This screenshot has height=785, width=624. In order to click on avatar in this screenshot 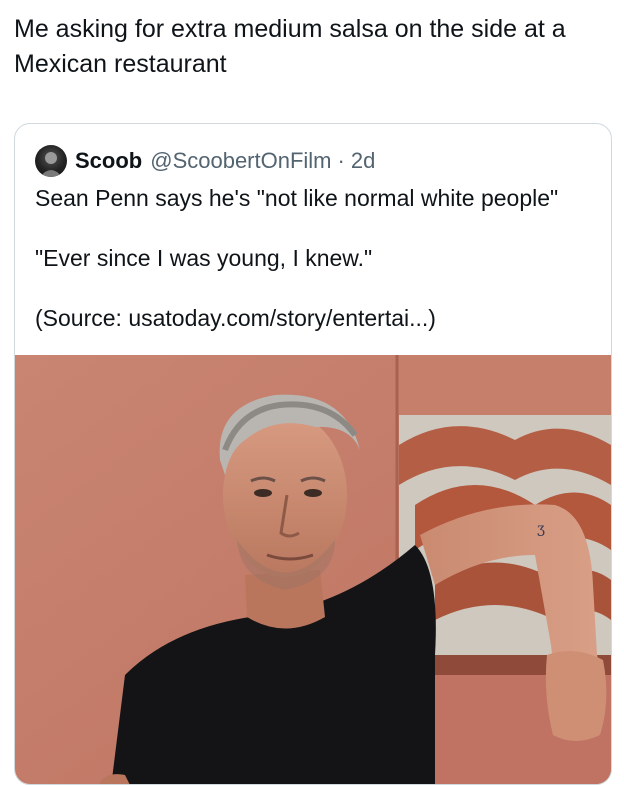, I will do `click(51, 161)`.